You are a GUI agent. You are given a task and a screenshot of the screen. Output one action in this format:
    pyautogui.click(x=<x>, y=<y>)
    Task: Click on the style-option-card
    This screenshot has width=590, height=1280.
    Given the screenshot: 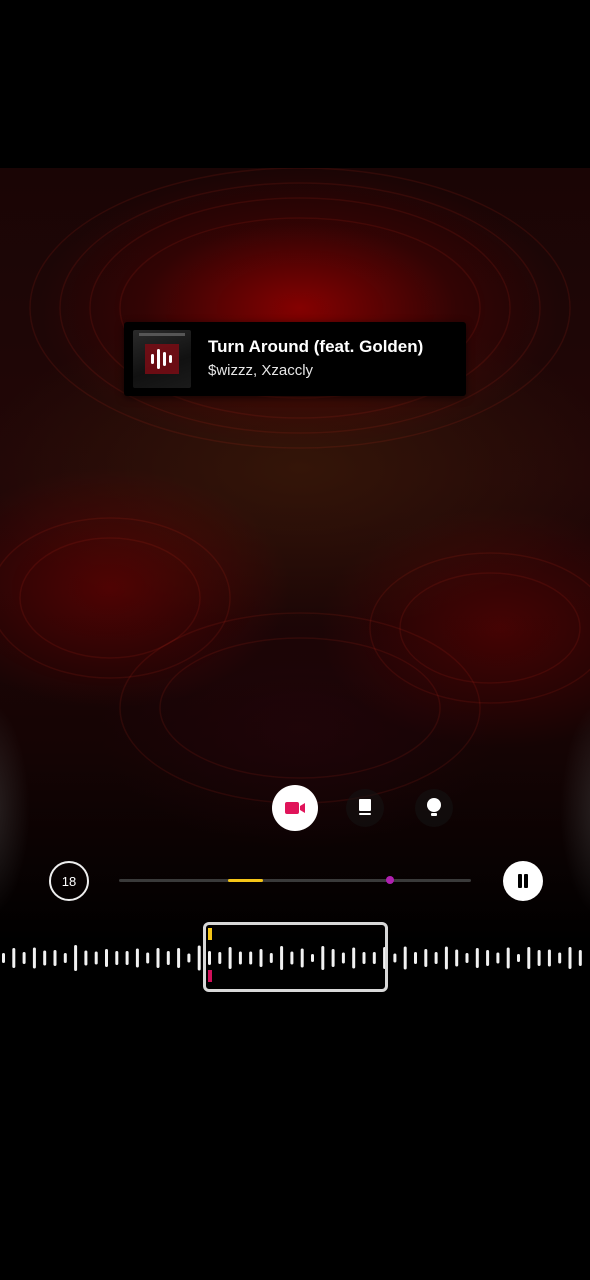 What is the action you would take?
    pyautogui.click(x=365, y=808)
    